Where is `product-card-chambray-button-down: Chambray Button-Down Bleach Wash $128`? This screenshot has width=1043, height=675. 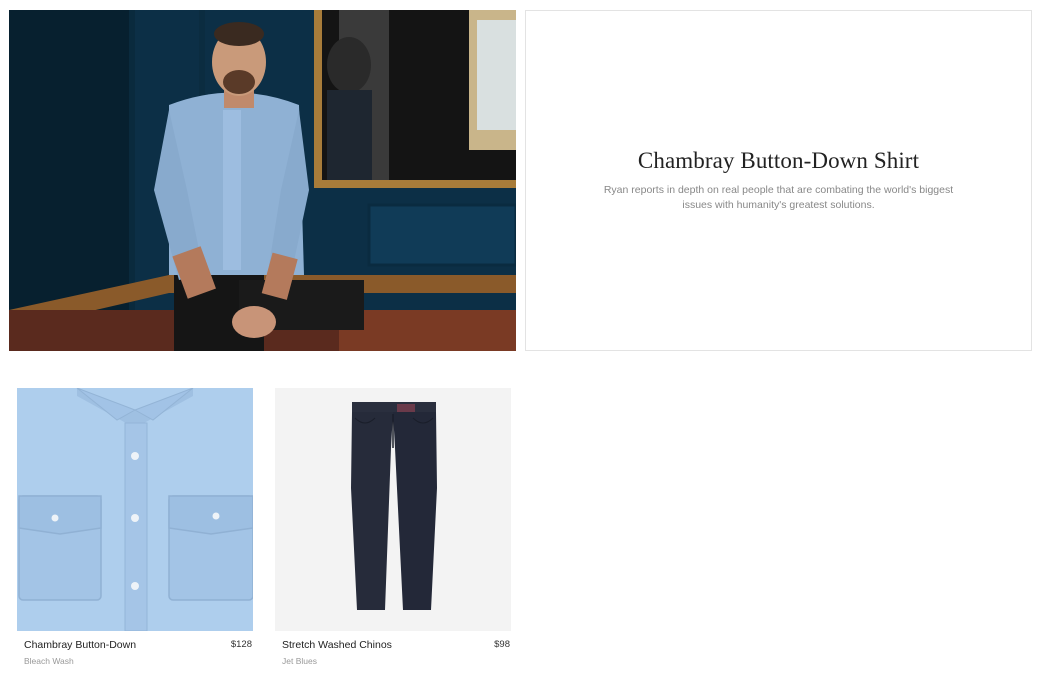 product-card-chambray-button-down: Chambray Button-Down Bleach Wash $128 is located at coordinates (135, 531).